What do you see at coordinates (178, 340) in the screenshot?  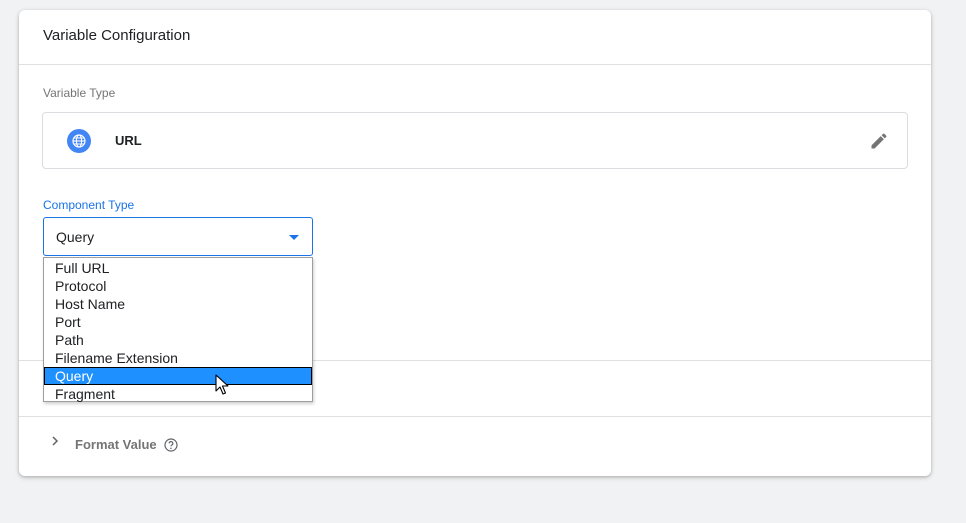 I see `dropdown-option: Path` at bounding box center [178, 340].